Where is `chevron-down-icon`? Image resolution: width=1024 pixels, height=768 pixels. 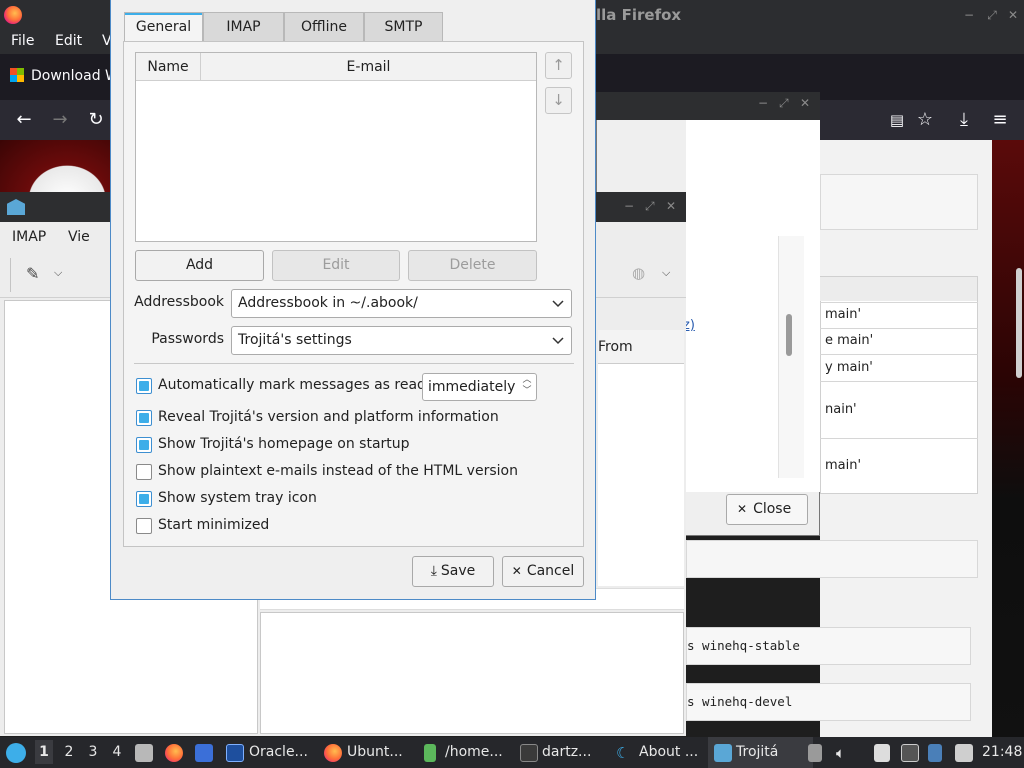 chevron-down-icon is located at coordinates (558, 341).